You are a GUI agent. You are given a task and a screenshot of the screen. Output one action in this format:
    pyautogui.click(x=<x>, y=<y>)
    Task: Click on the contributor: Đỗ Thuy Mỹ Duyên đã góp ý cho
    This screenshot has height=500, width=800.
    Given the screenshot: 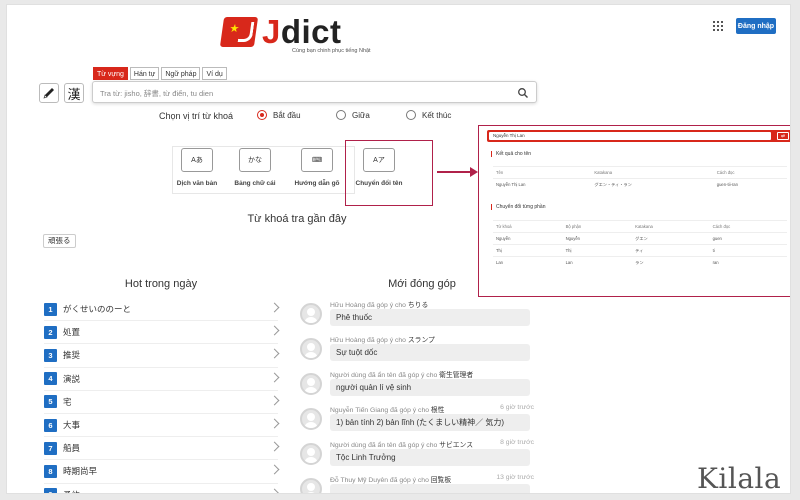 What is the action you would take?
    pyautogui.click(x=379, y=480)
    